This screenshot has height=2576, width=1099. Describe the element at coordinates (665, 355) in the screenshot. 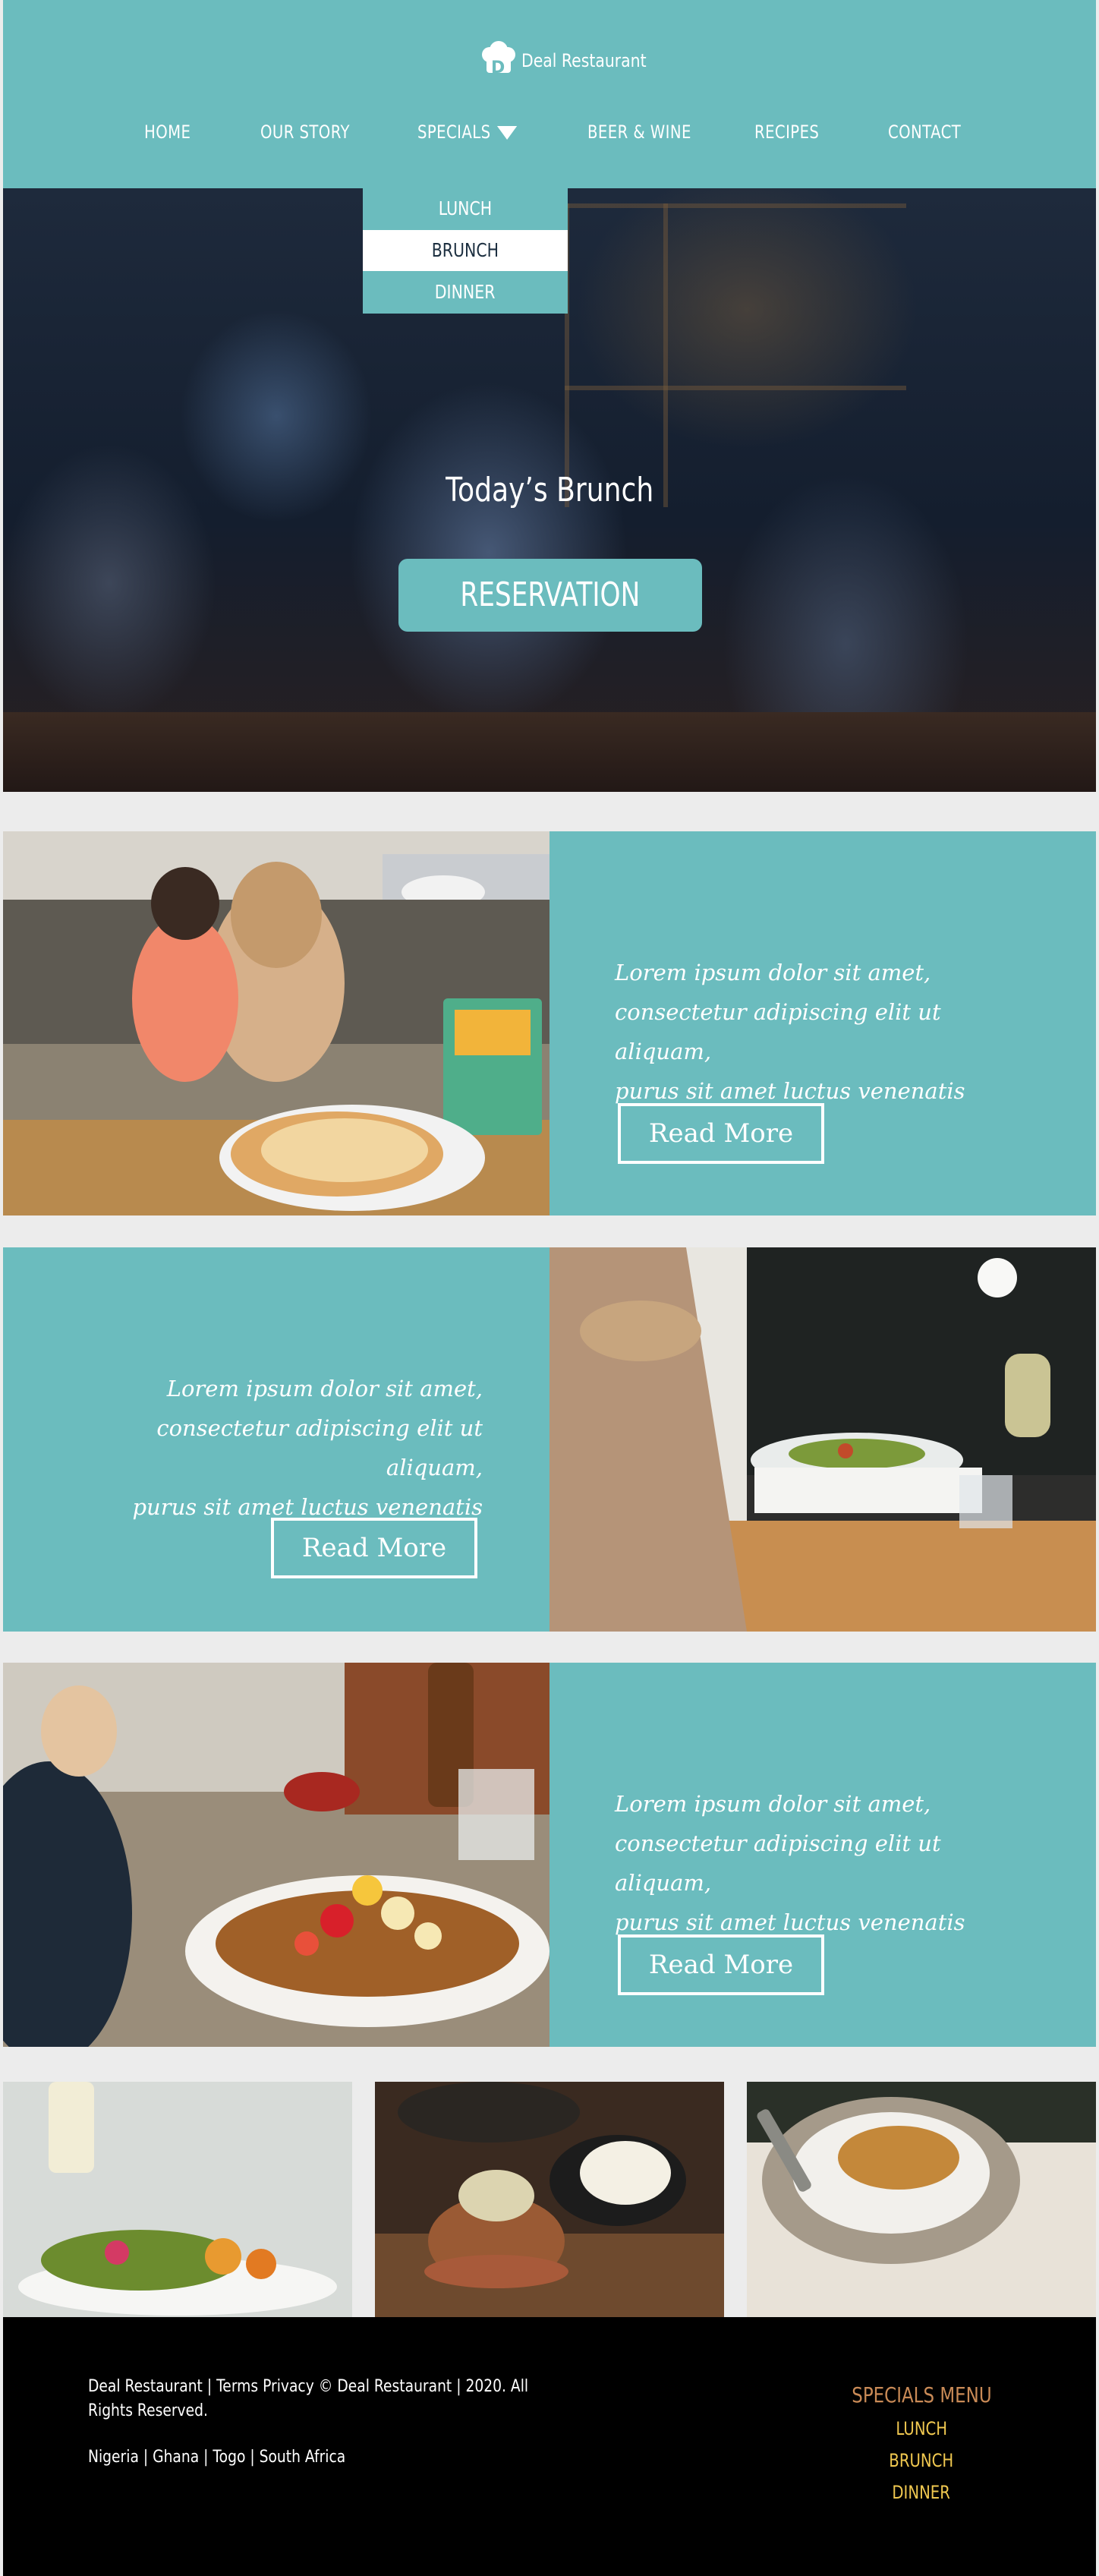

I see `shelf-post` at that location.